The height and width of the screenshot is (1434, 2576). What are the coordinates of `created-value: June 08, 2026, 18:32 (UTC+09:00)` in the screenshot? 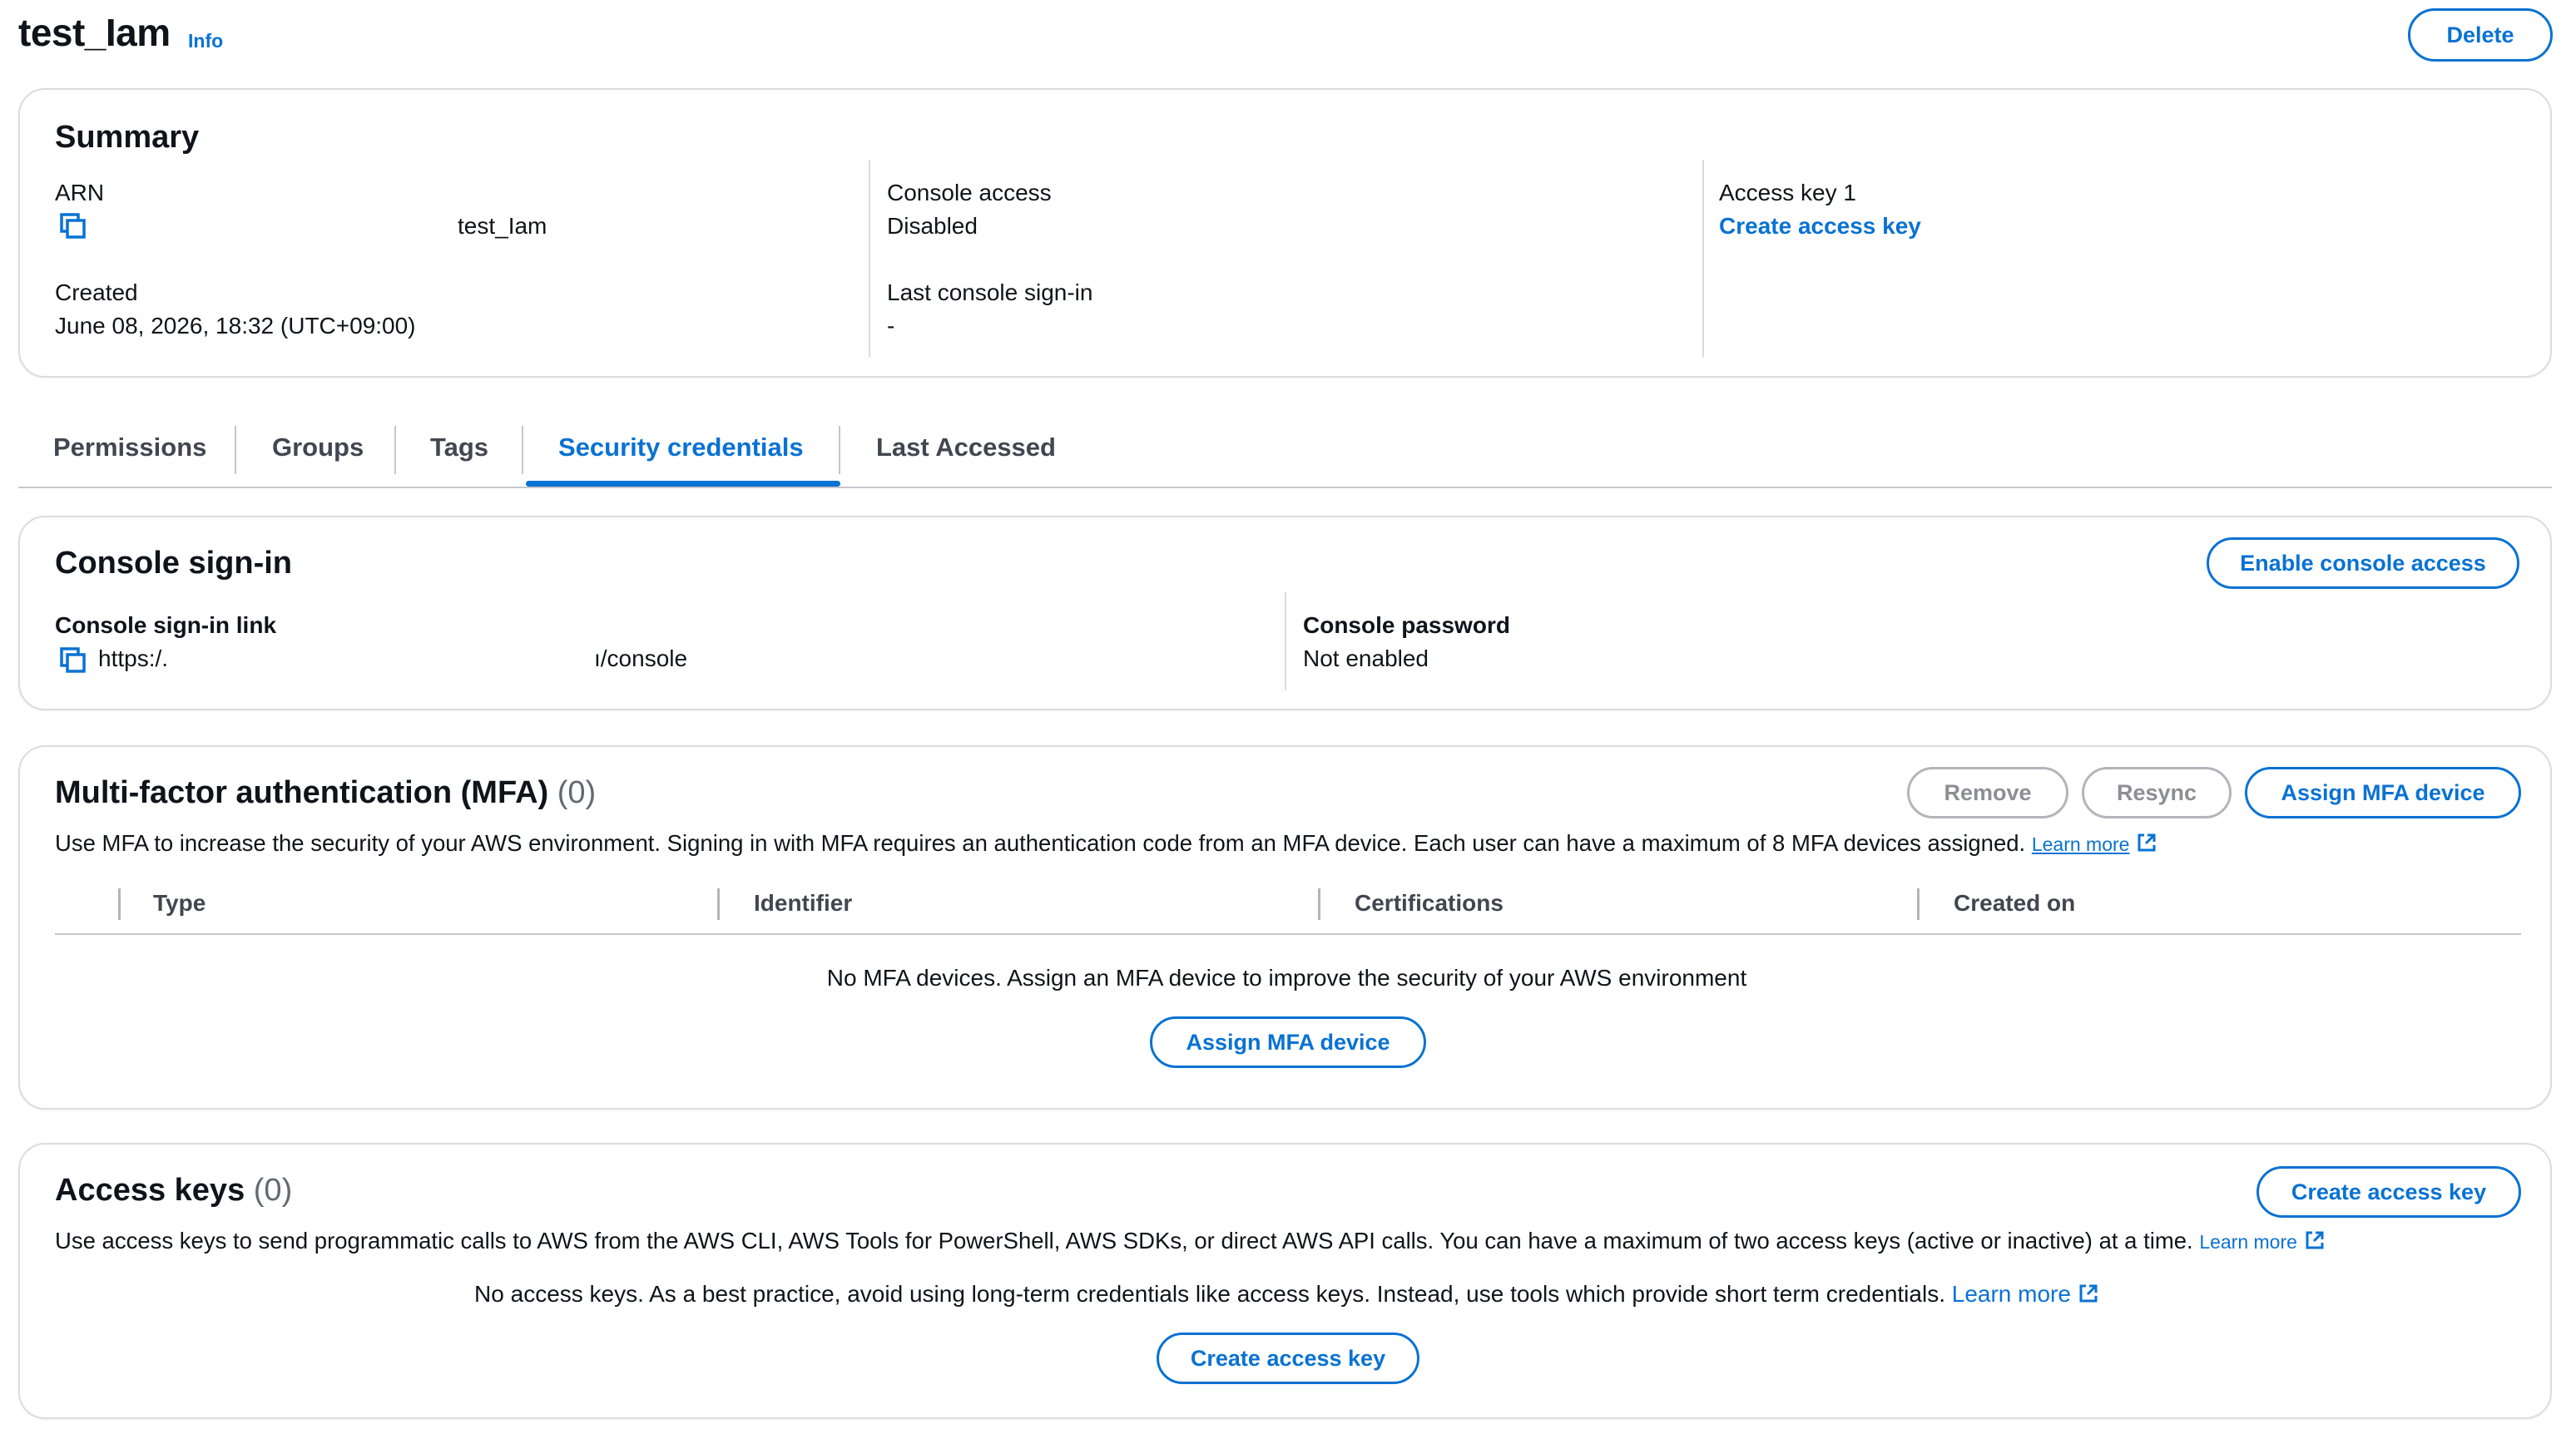 It's located at (236, 326).